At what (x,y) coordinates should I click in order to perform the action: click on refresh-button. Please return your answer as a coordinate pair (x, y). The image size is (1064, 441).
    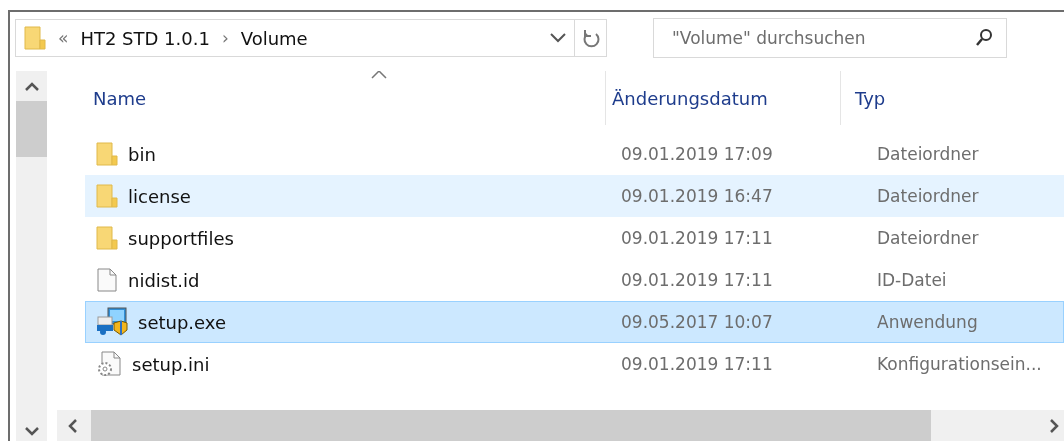
    Looking at the image, I should click on (591, 38).